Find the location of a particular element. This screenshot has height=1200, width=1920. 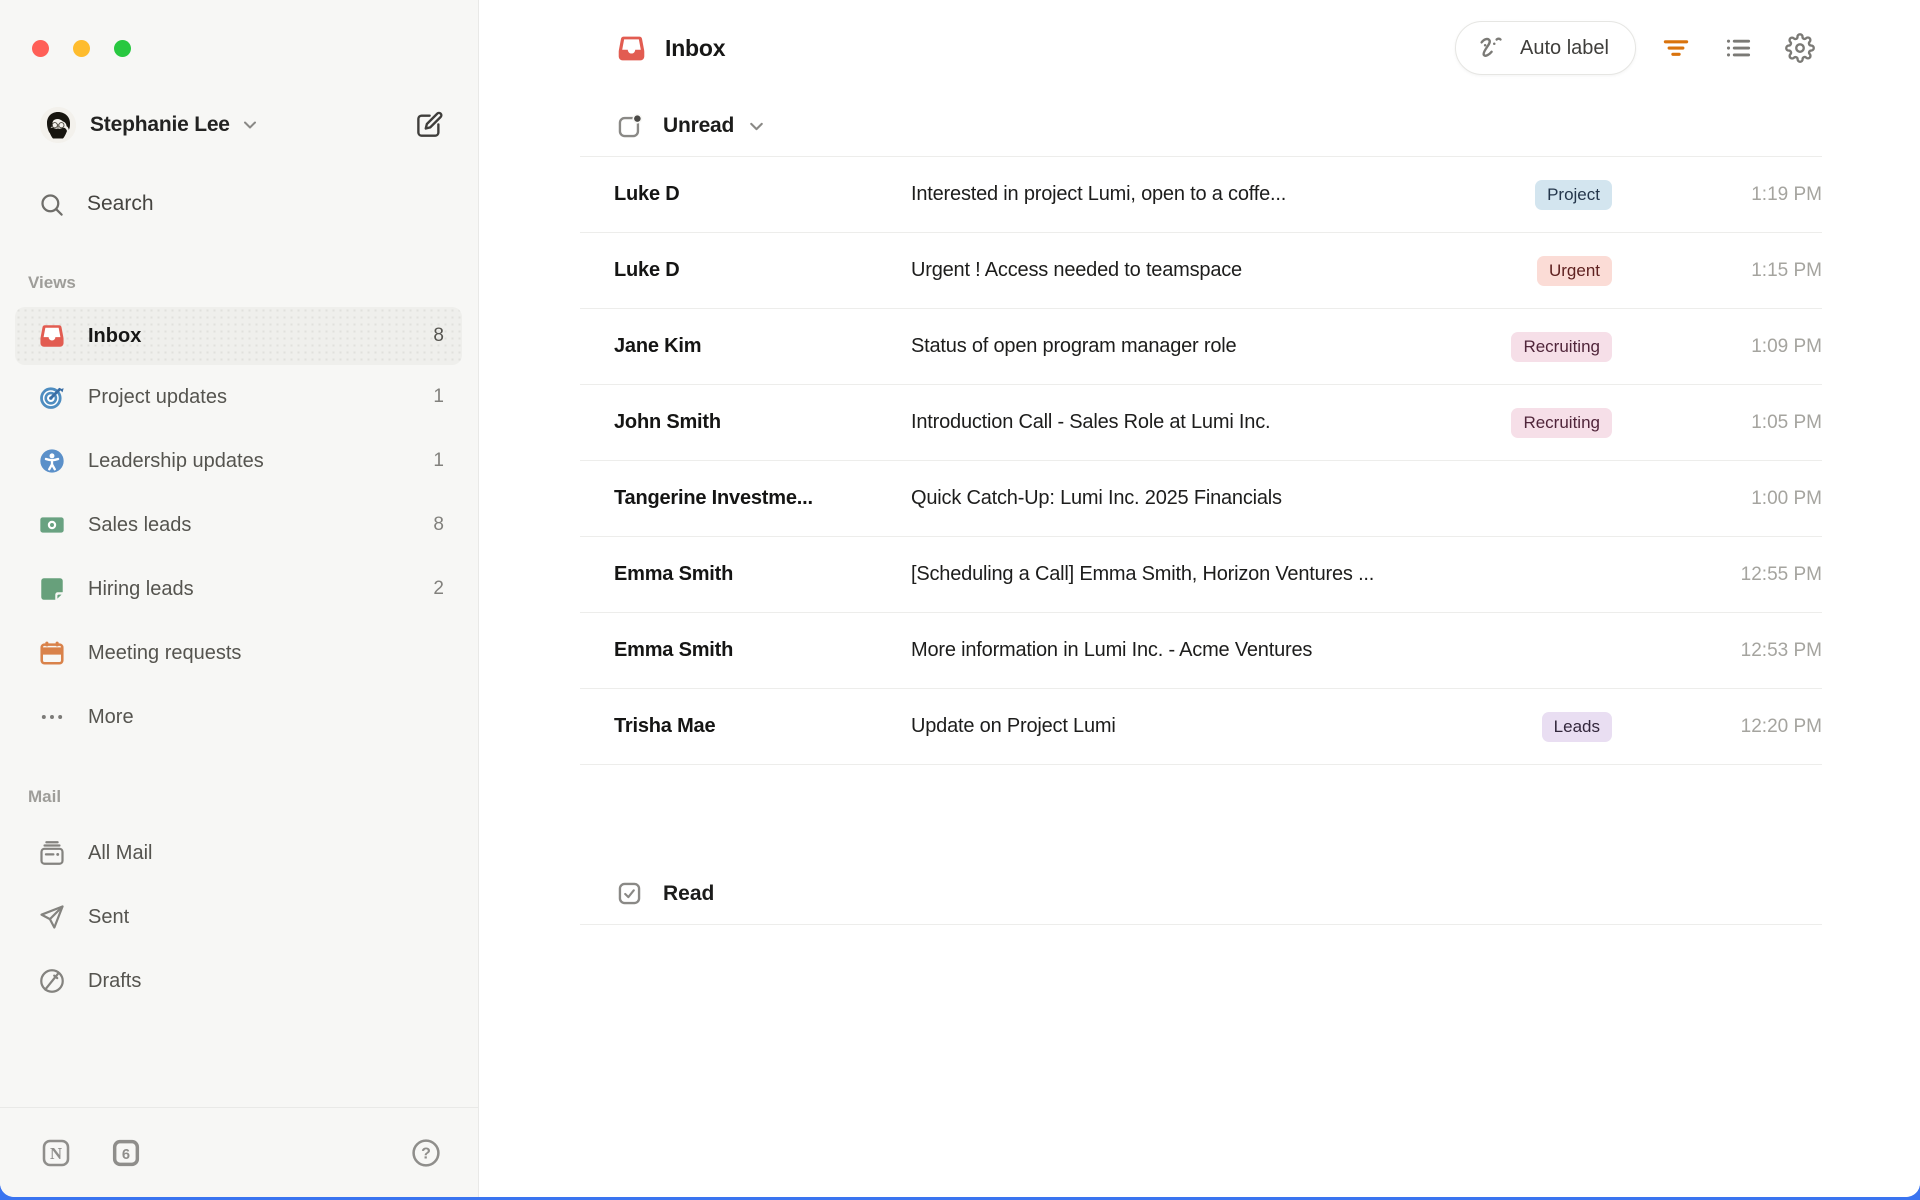

mail-section-label: Mail is located at coordinates (45, 796).